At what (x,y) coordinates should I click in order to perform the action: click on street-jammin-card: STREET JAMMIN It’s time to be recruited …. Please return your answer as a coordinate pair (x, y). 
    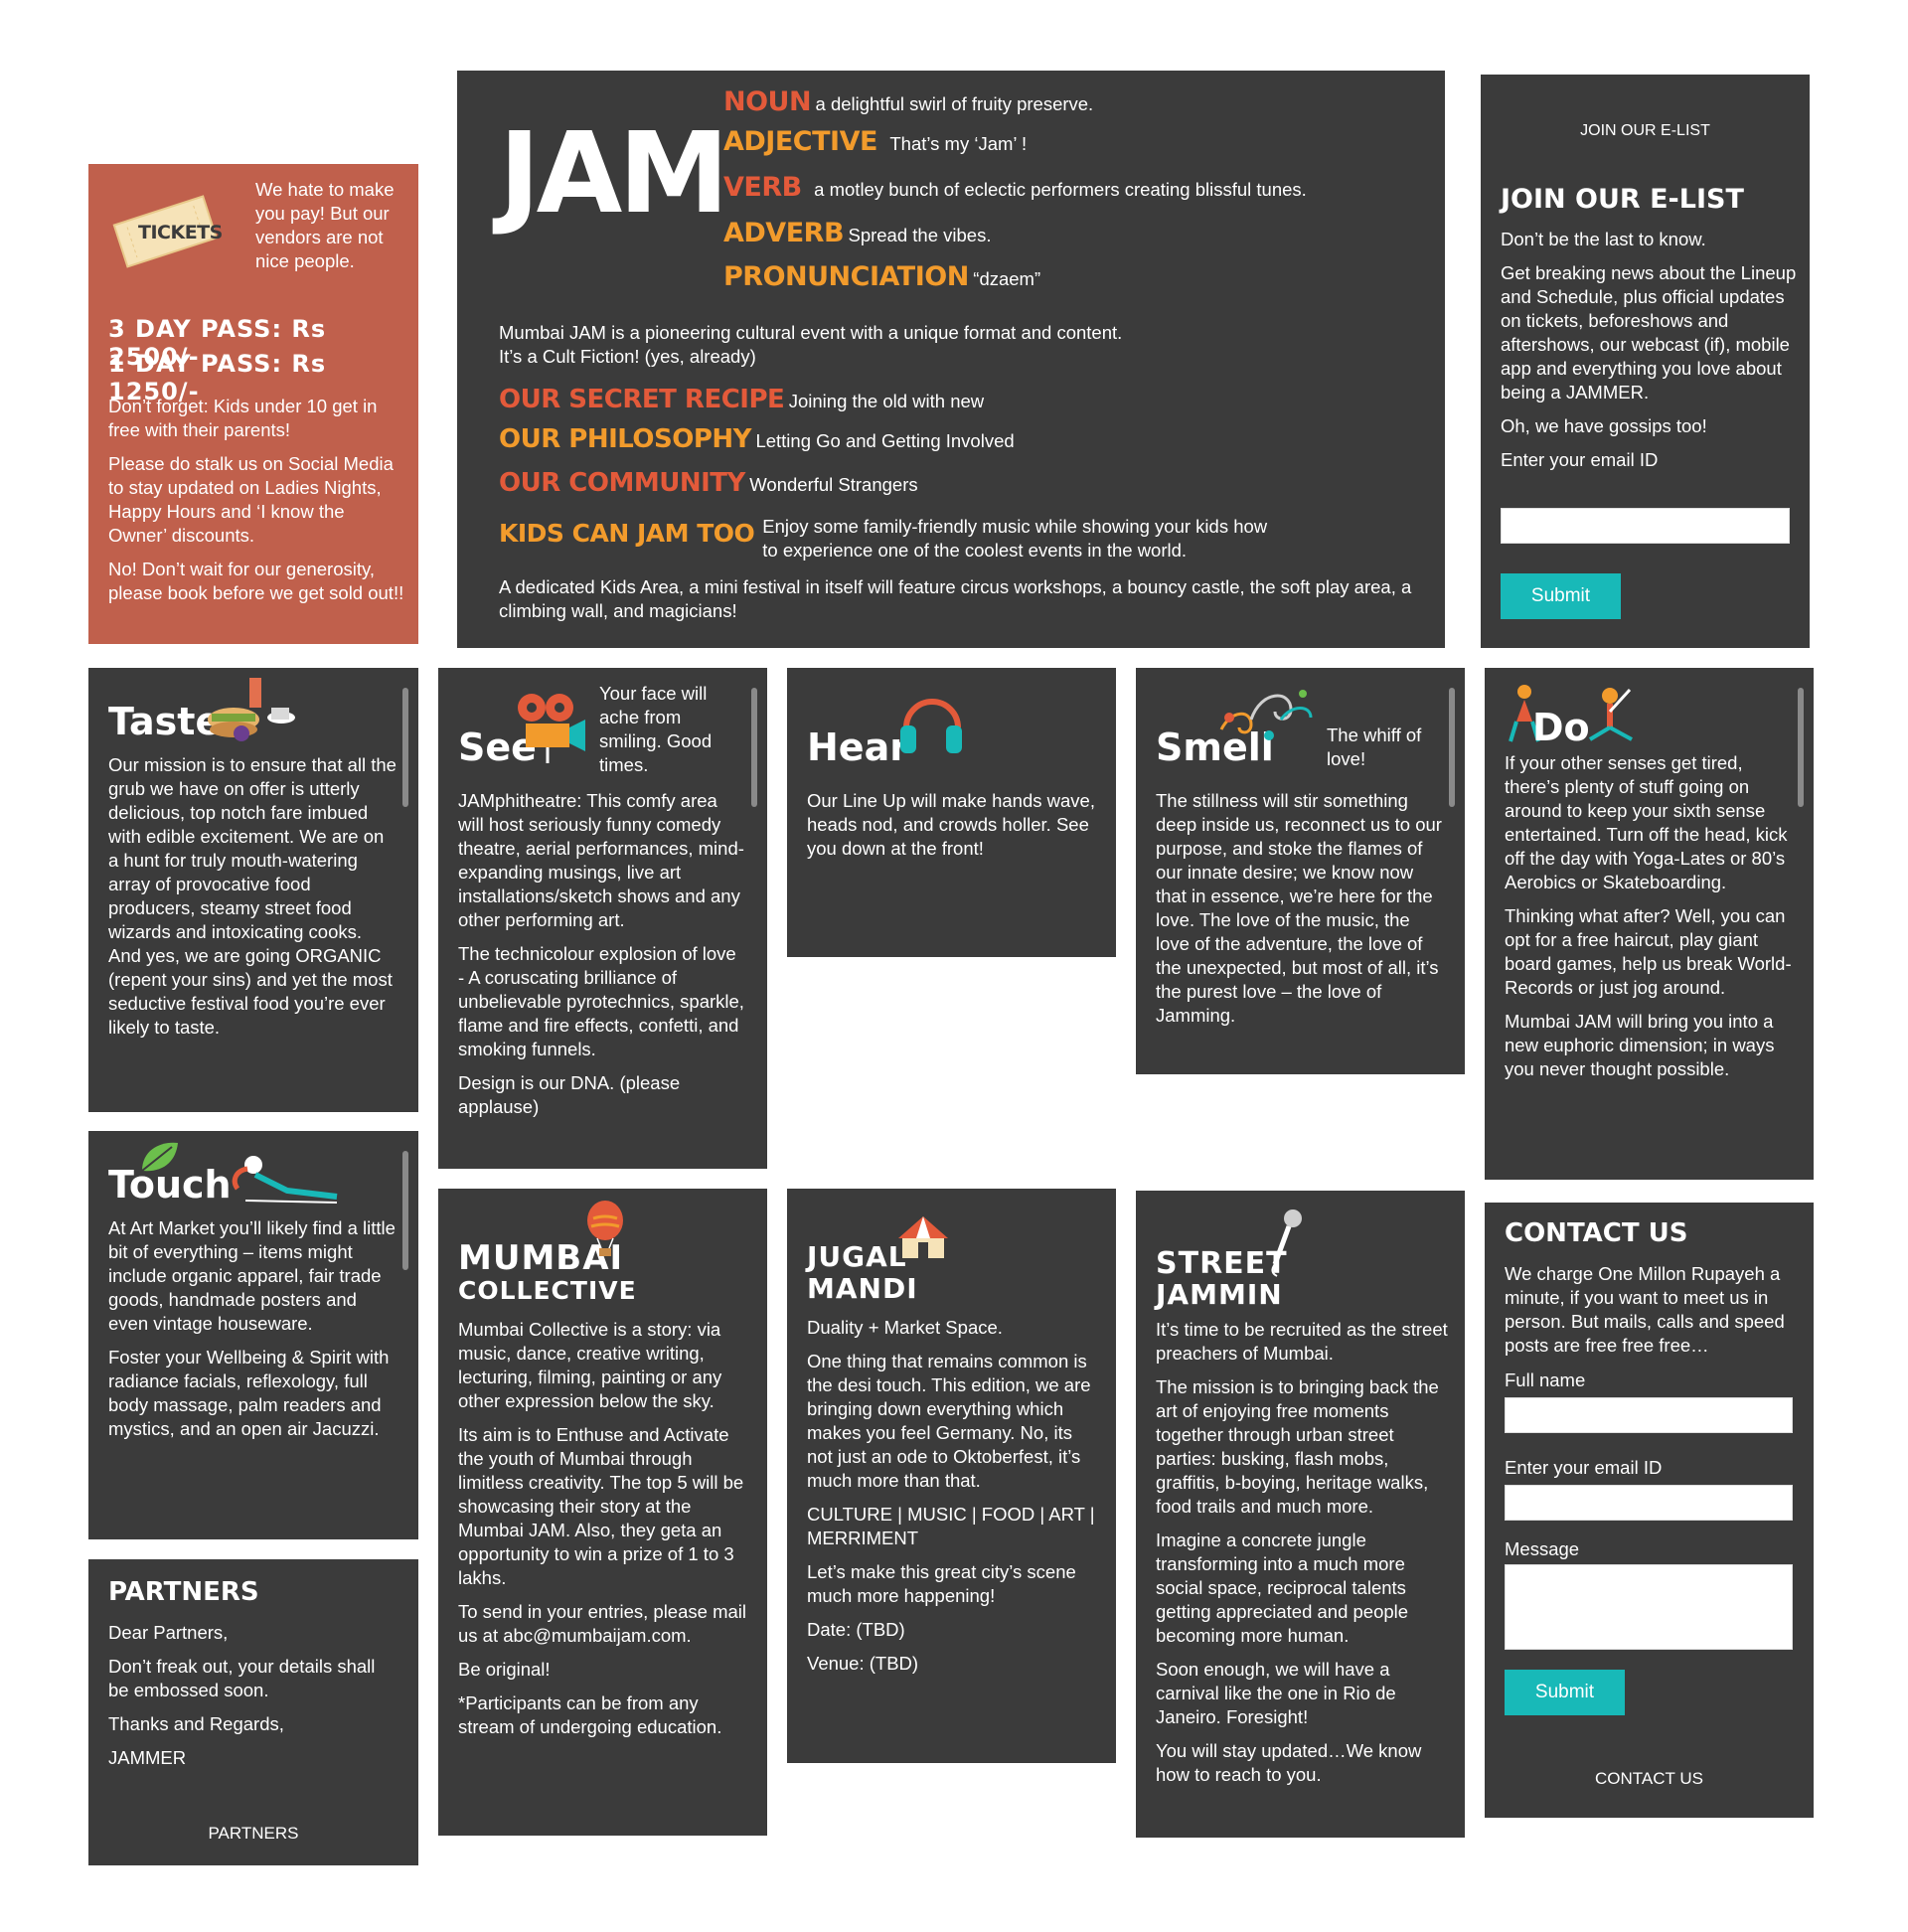
    Looking at the image, I should click on (1300, 1514).